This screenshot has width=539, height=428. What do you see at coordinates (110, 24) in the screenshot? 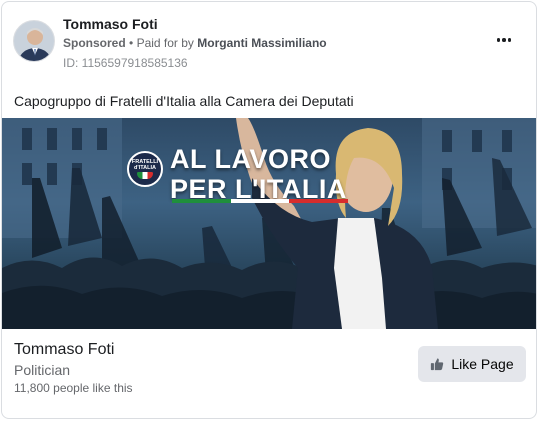
I see `page-name: Tommaso Foti` at bounding box center [110, 24].